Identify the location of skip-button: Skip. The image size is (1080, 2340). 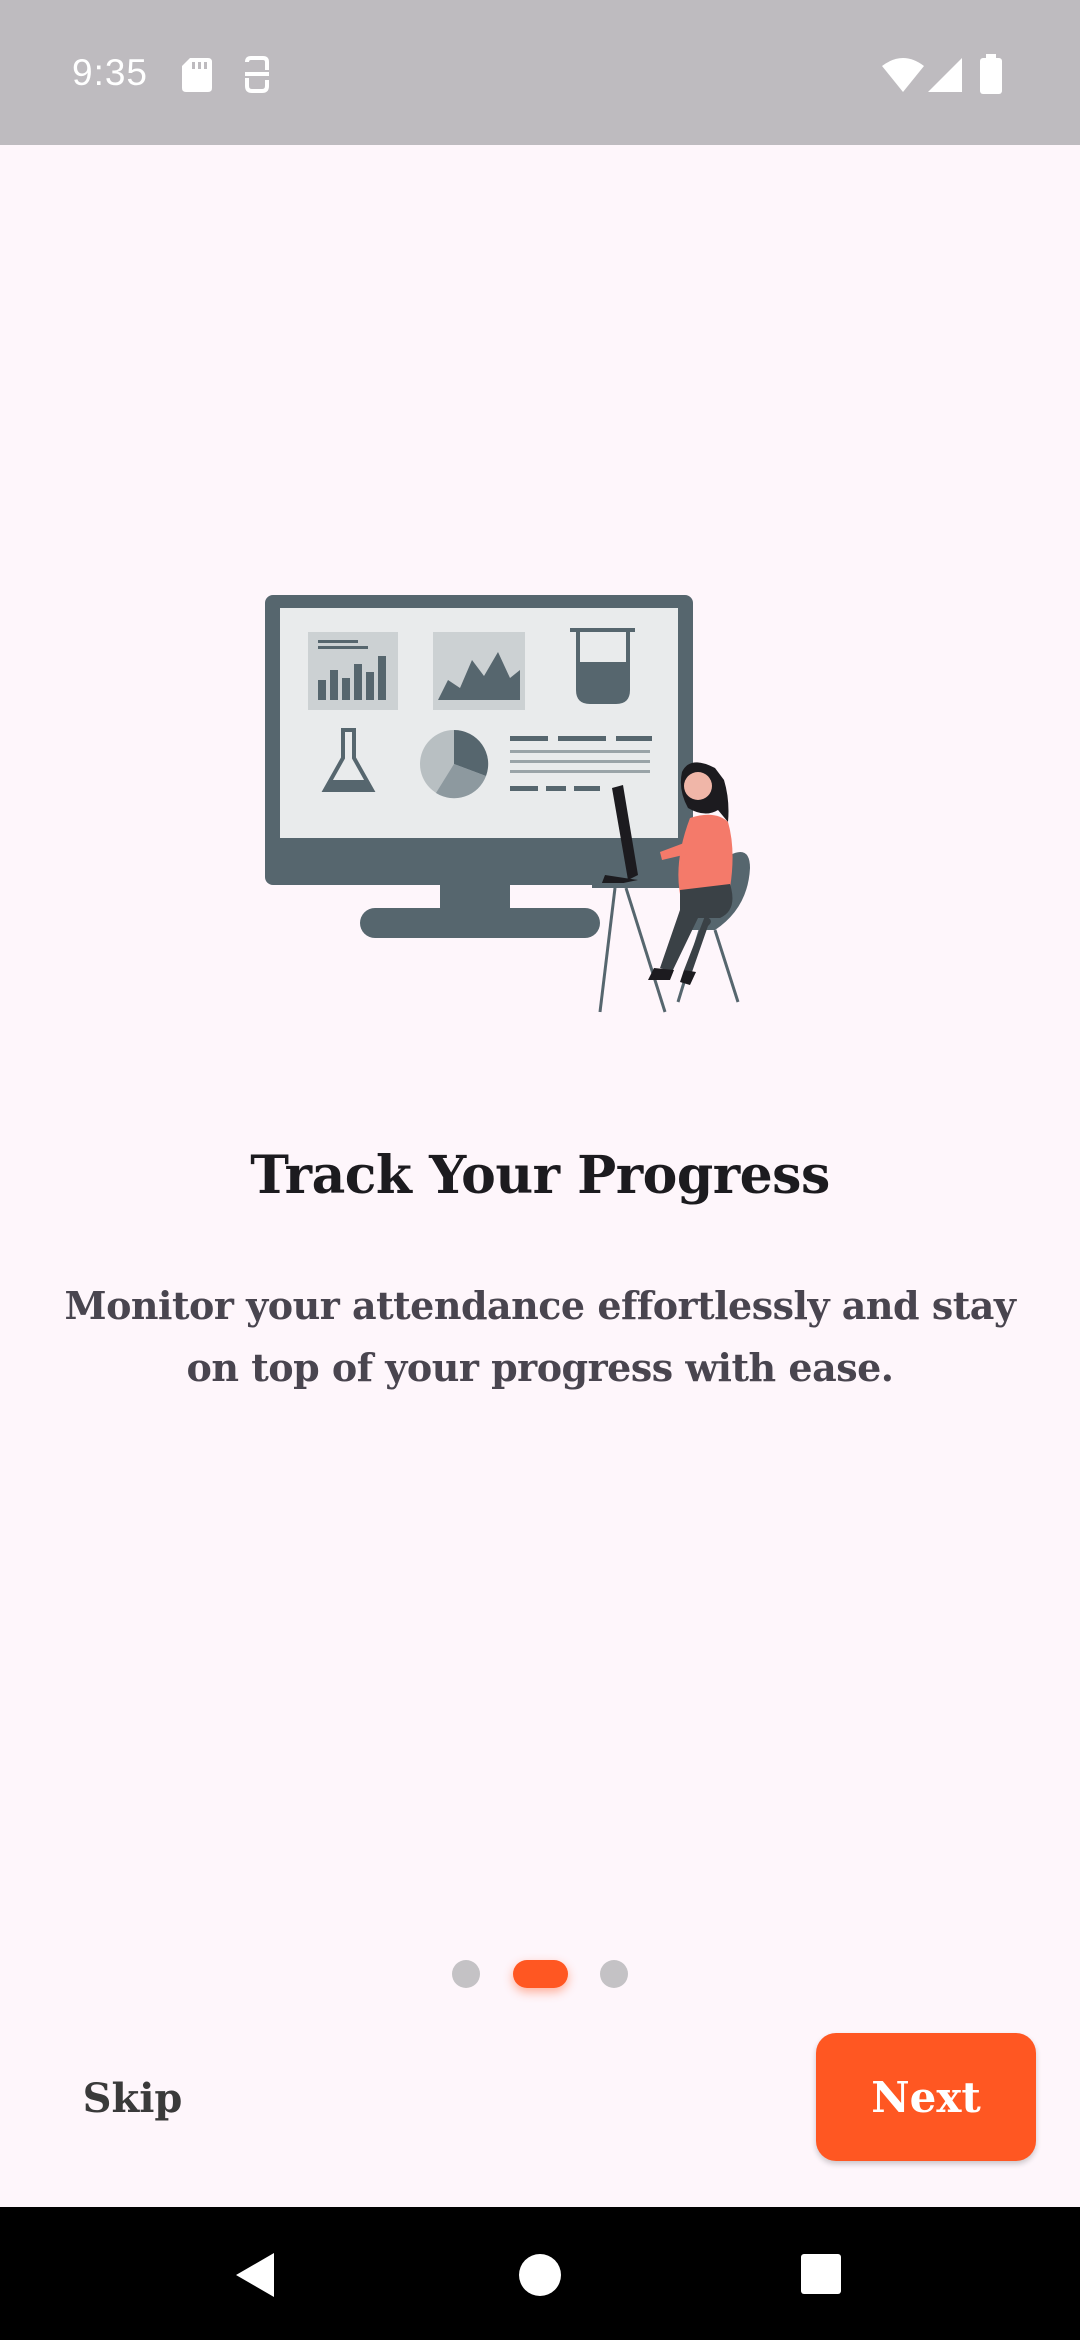
(132, 2098).